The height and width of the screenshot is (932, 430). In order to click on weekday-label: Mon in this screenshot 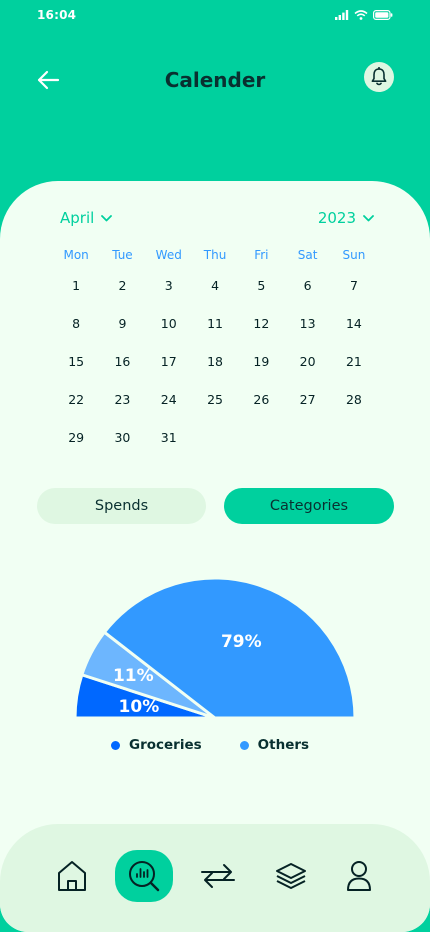, I will do `click(76, 255)`.